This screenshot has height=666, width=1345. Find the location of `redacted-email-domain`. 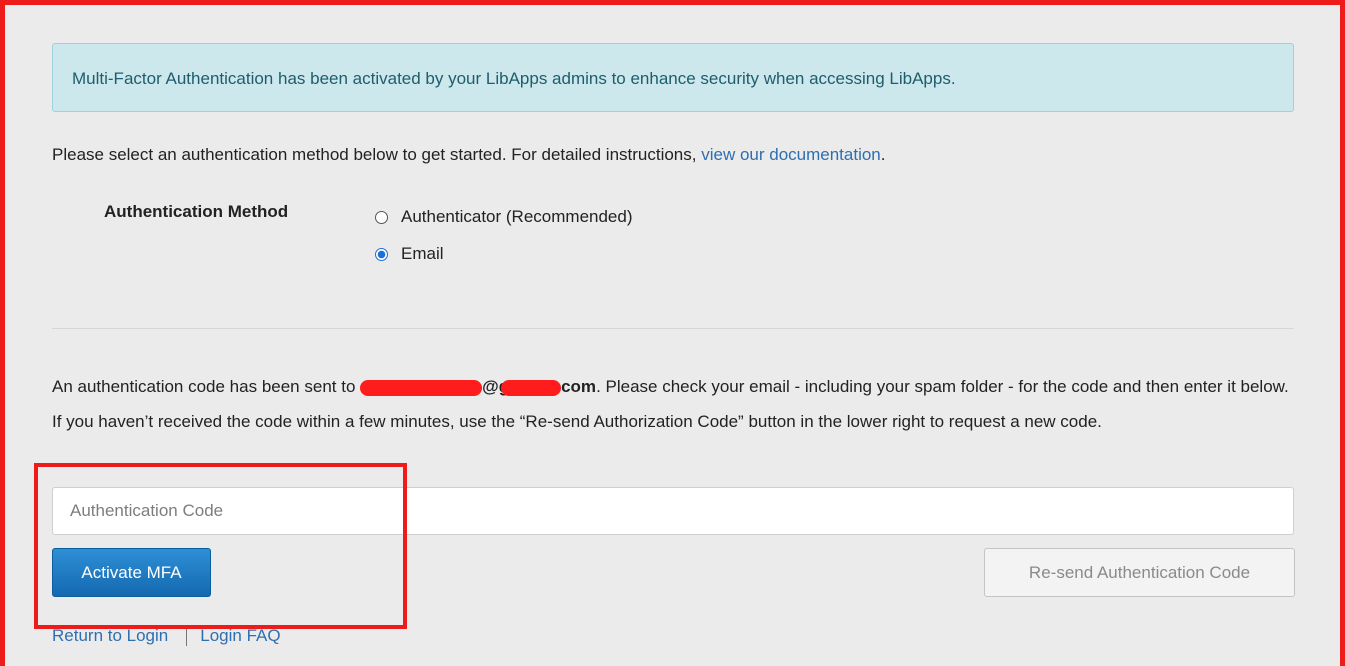

redacted-email-domain is located at coordinates (531, 387).